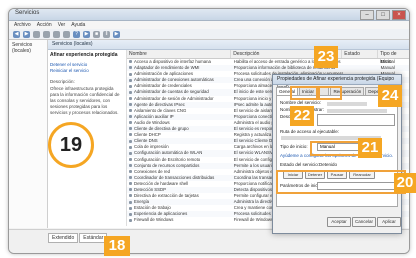  What do you see at coordinates (390, 96) in the screenshot?
I see `callout-24: 24` at bounding box center [390, 96].